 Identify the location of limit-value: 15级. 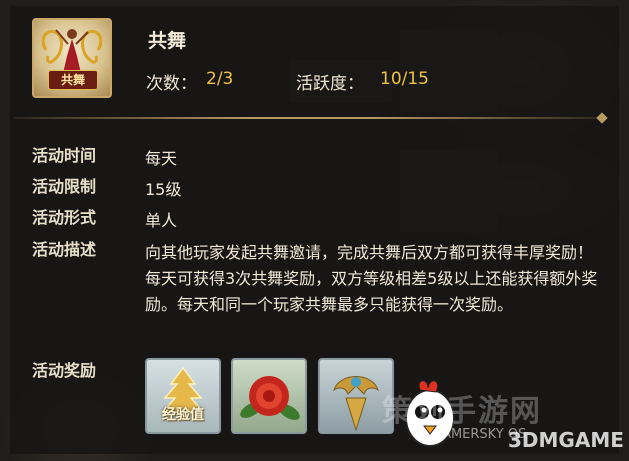
(163, 189).